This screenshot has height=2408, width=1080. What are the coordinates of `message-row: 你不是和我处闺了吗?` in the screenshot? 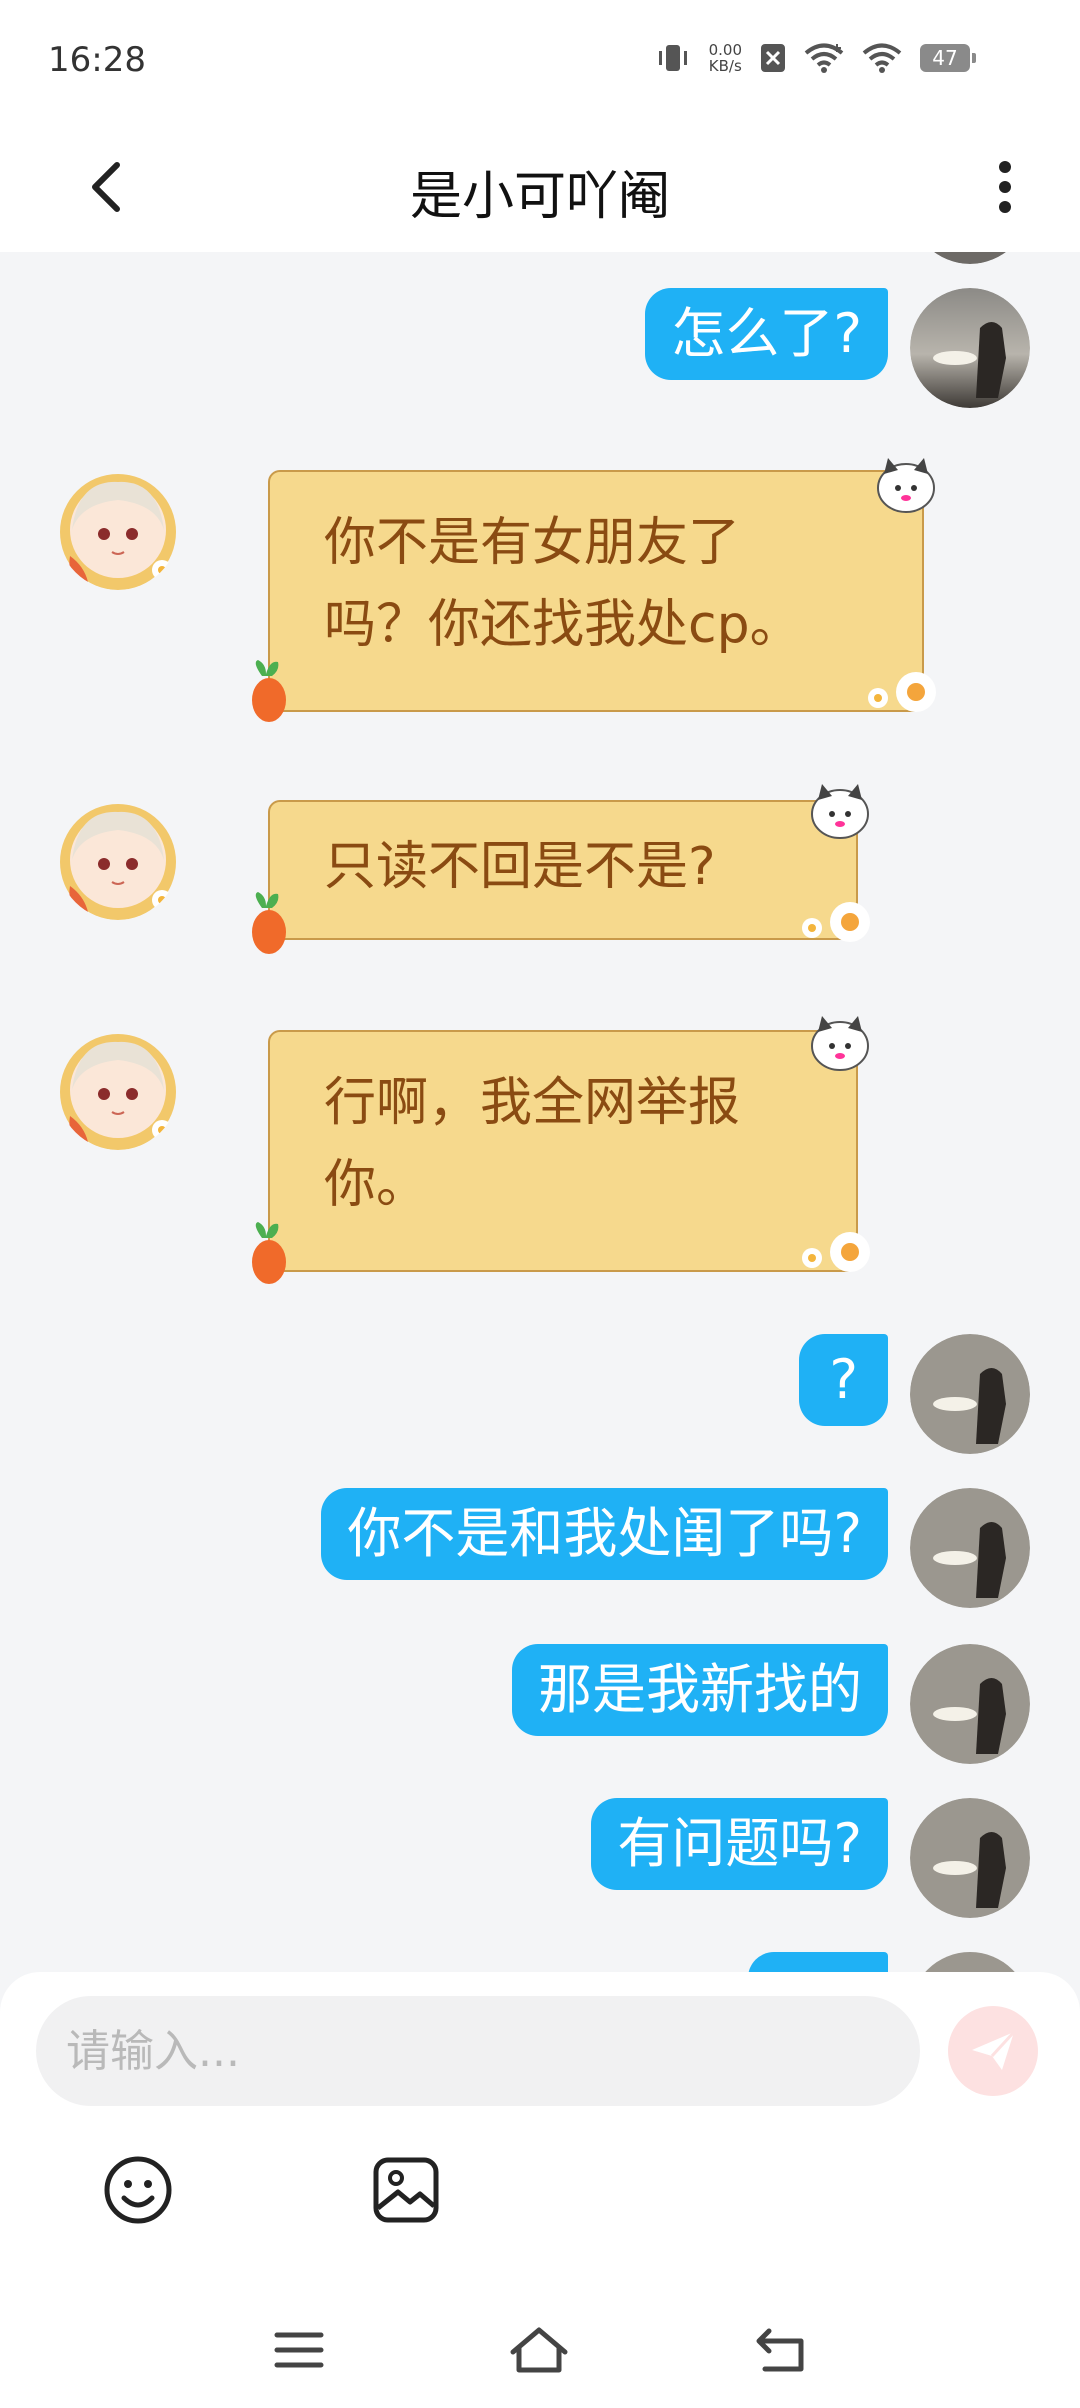 It's located at (540, 1553).